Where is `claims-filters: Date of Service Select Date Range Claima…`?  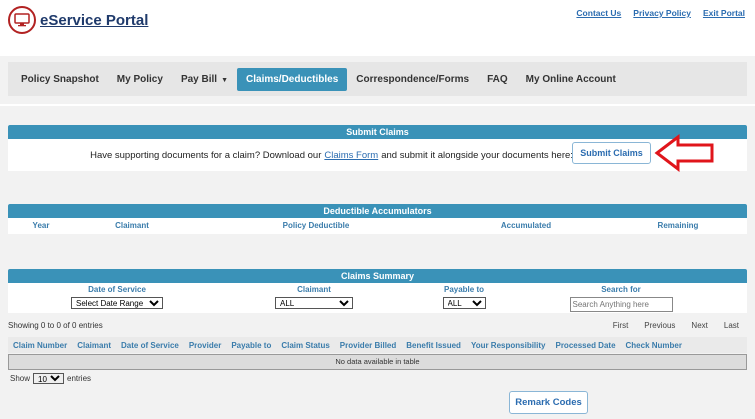
claims-filters: Date of Service Select Date Range Claima… is located at coordinates (377, 298).